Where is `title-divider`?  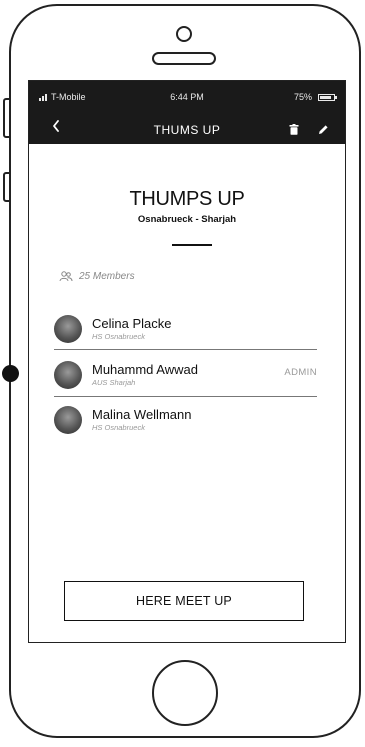 title-divider is located at coordinates (192, 245).